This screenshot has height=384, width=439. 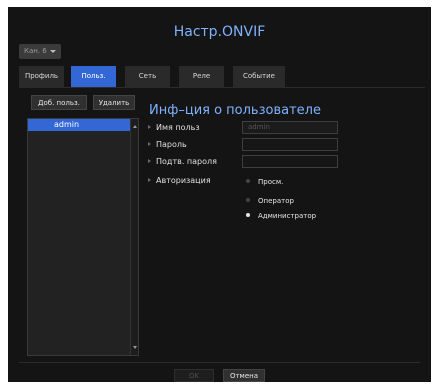 What do you see at coordinates (178, 127) in the screenshot?
I see `username-label-text: Имя польз` at bounding box center [178, 127].